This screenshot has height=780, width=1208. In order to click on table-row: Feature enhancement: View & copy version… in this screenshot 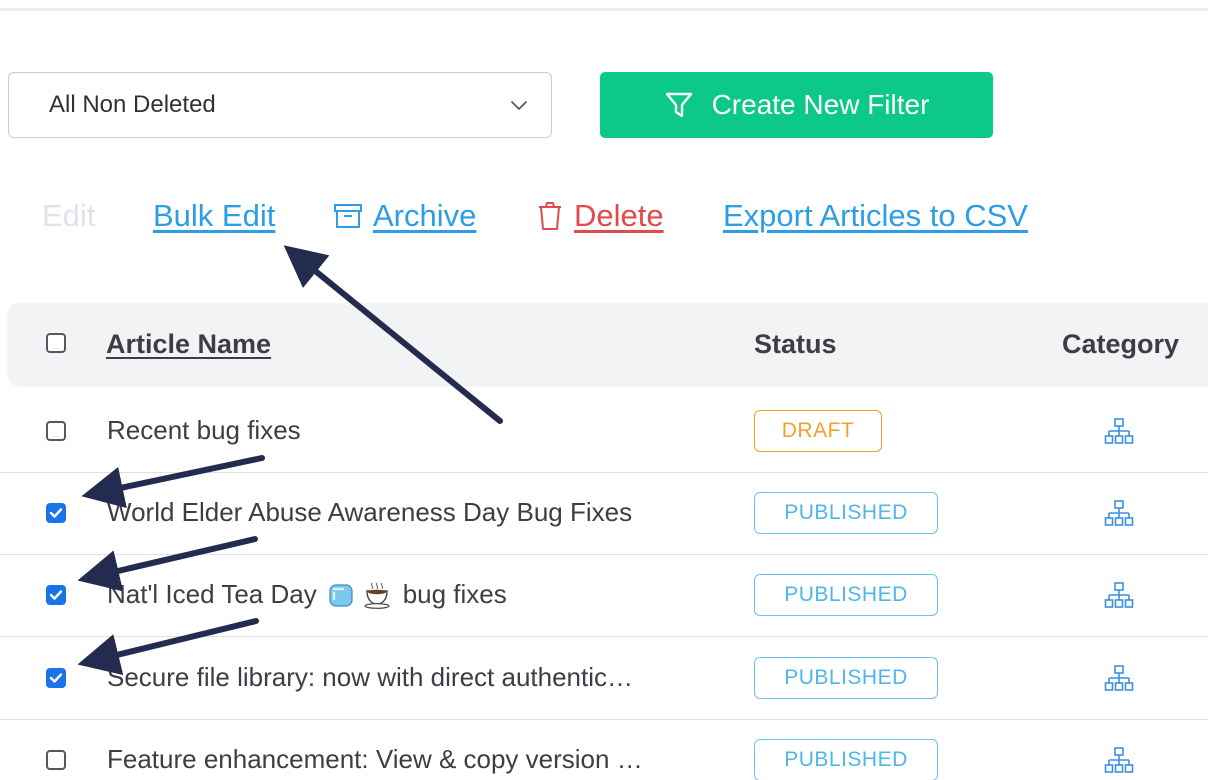, I will do `click(604, 750)`.